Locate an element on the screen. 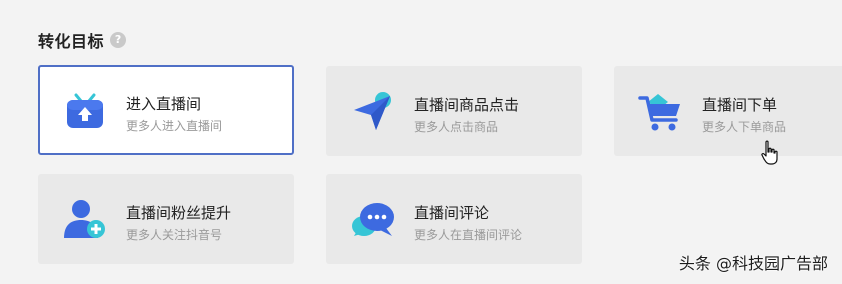  section-header: 转化目标 ? is located at coordinates (82, 40).